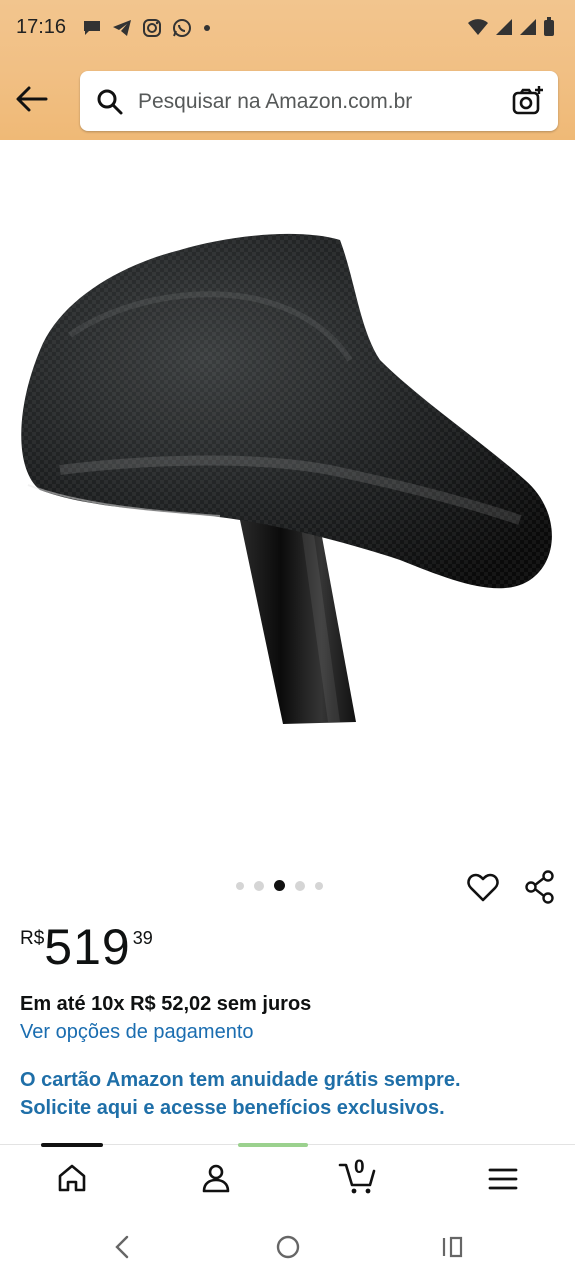  I want to click on system-back-icon, so click(122, 1247).